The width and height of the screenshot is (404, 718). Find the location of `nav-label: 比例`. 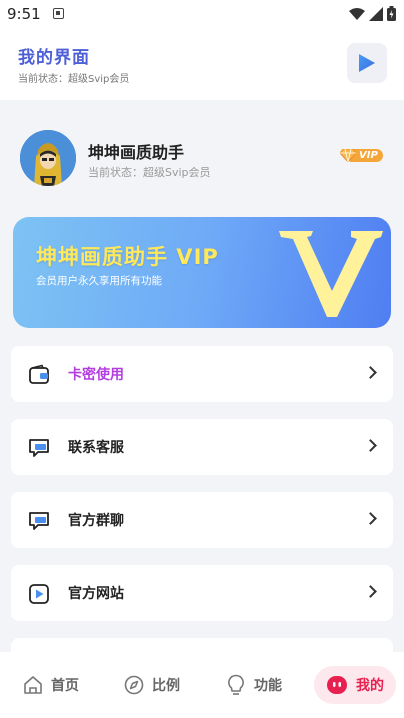

nav-label: 比例 is located at coordinates (166, 686).